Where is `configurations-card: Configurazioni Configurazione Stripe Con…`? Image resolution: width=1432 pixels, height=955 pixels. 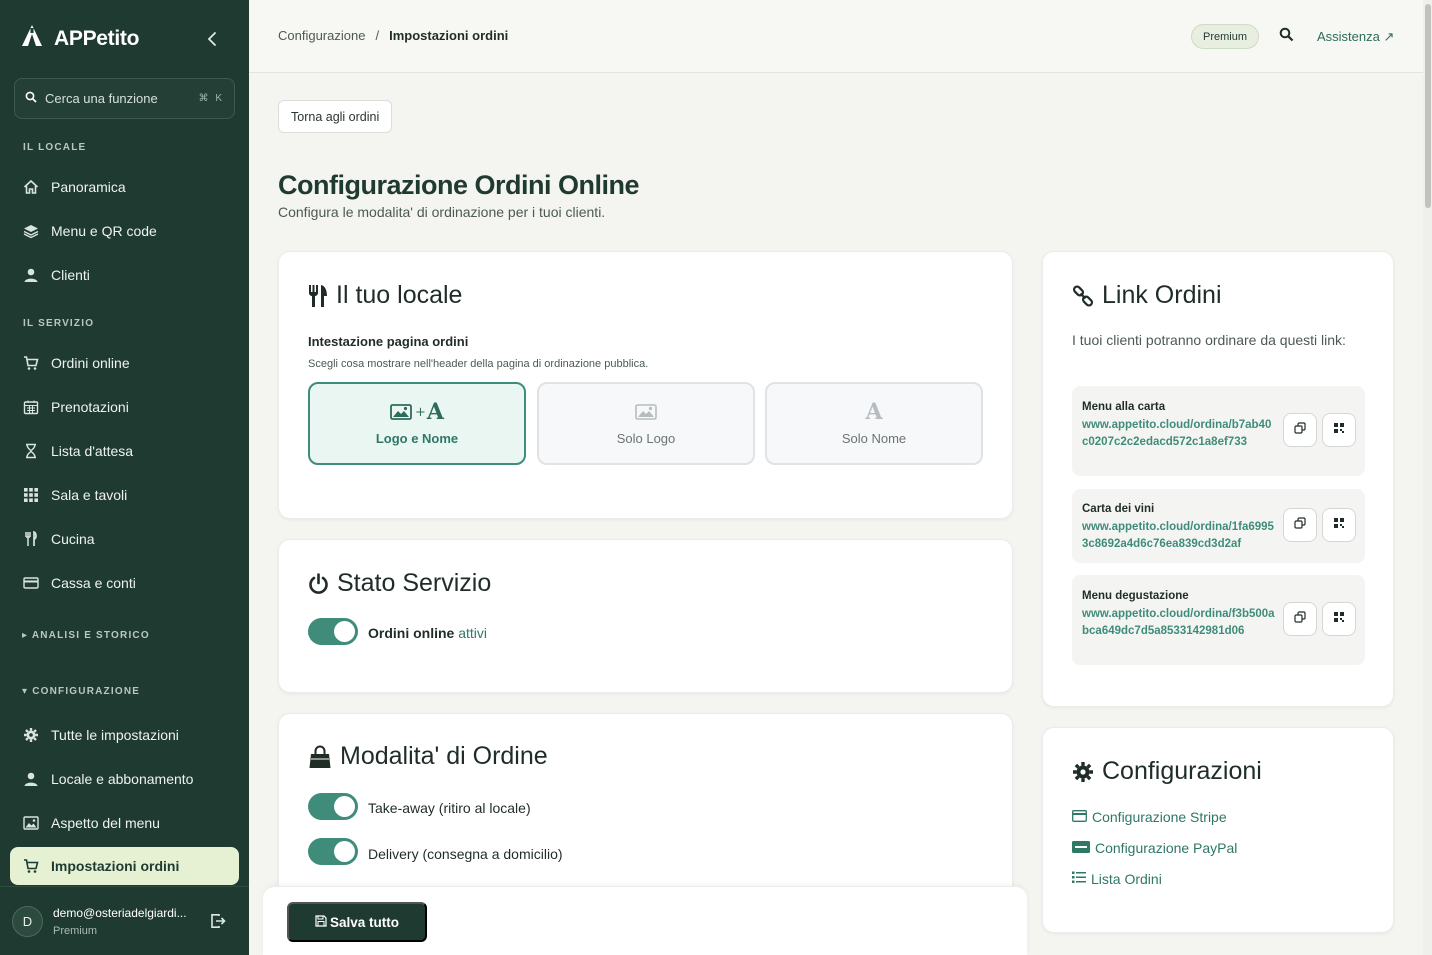
configurations-card: Configurazioni Configurazione Stripe Con… is located at coordinates (1218, 830).